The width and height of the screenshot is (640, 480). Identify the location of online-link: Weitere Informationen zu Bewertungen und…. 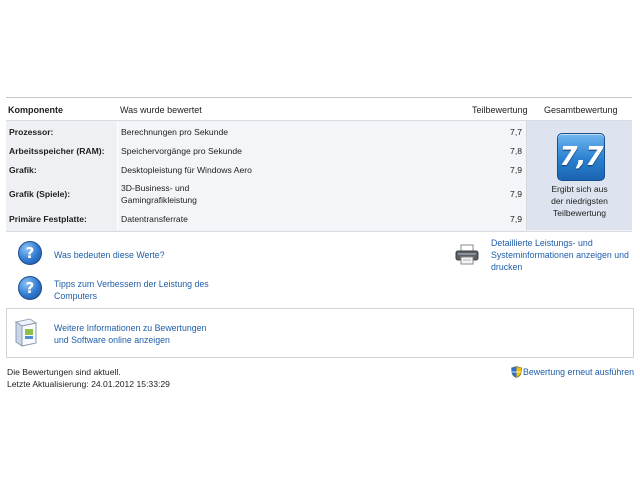
(130, 334).